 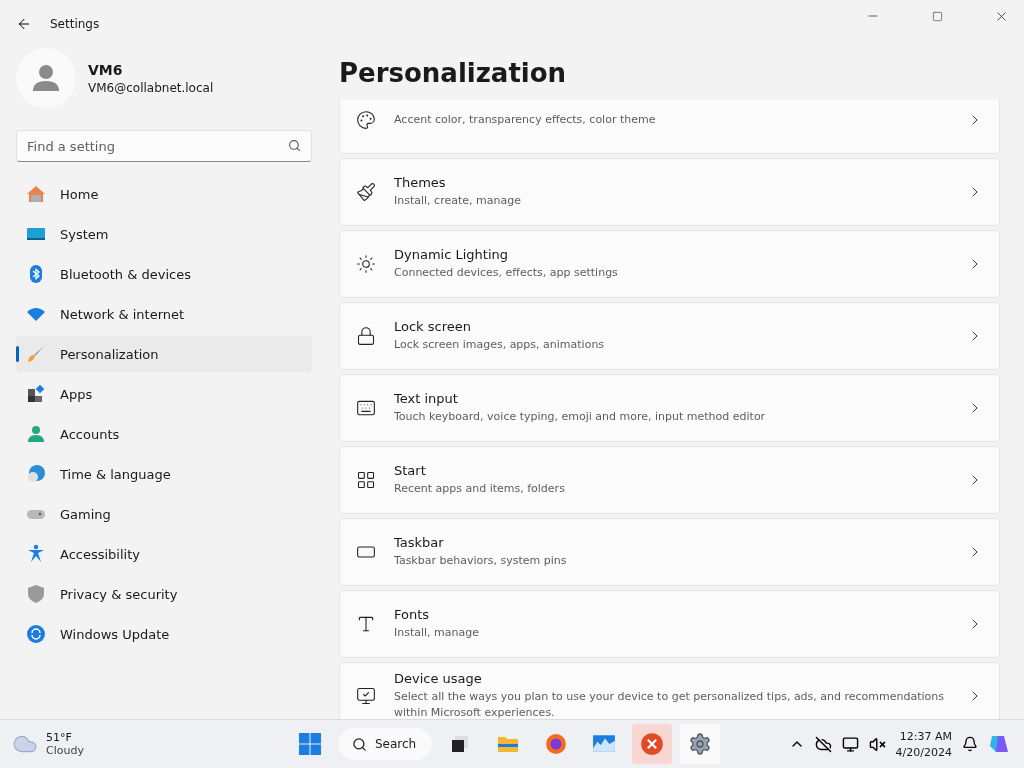 I want to click on settings-card: Accent color, transparency effects, color theme, so click(x=669, y=127).